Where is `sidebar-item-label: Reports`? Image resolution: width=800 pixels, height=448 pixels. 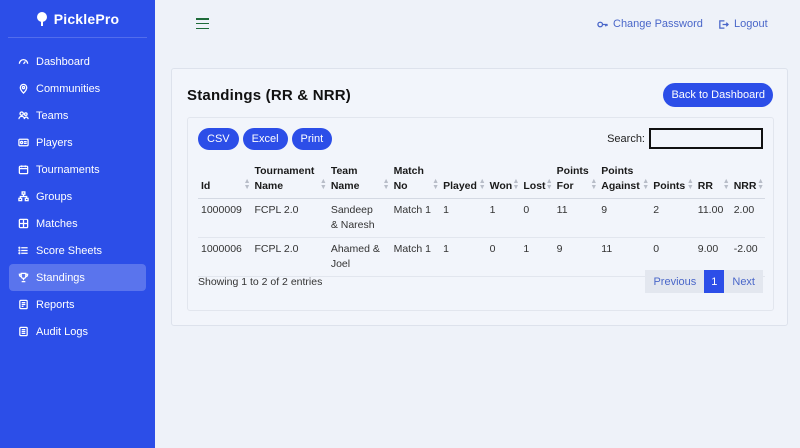
sidebar-item-label: Reports is located at coordinates (55, 304).